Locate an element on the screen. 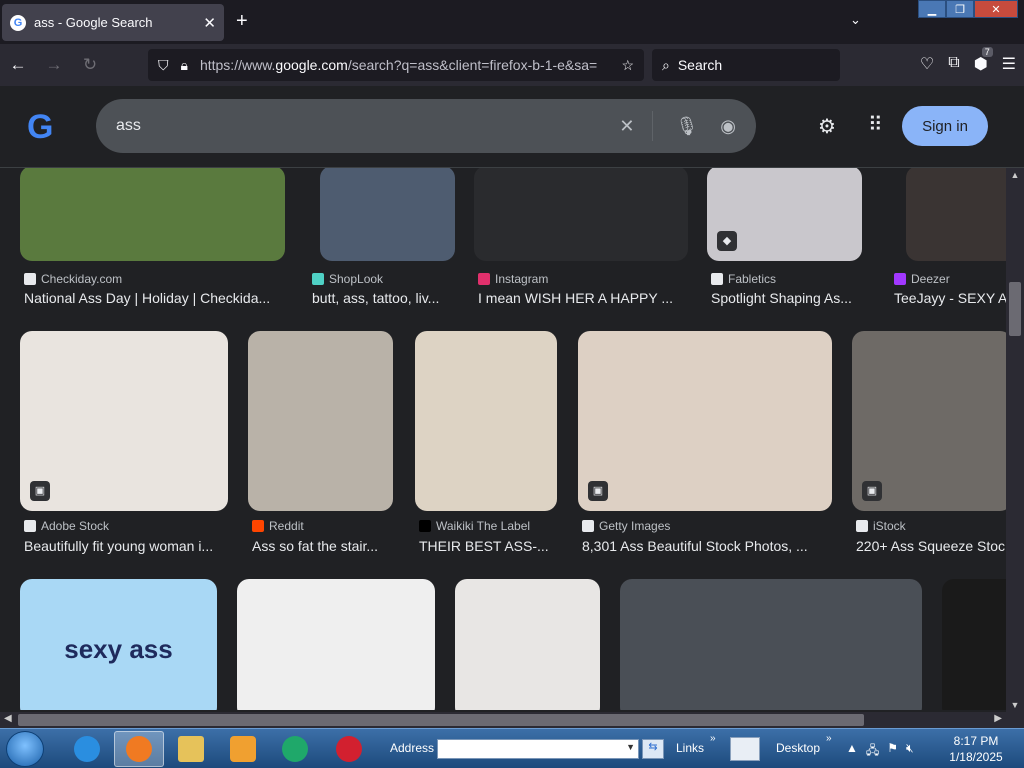 The height and width of the screenshot is (768, 1024). close-tab-icon: ✕ is located at coordinates (209, 23).